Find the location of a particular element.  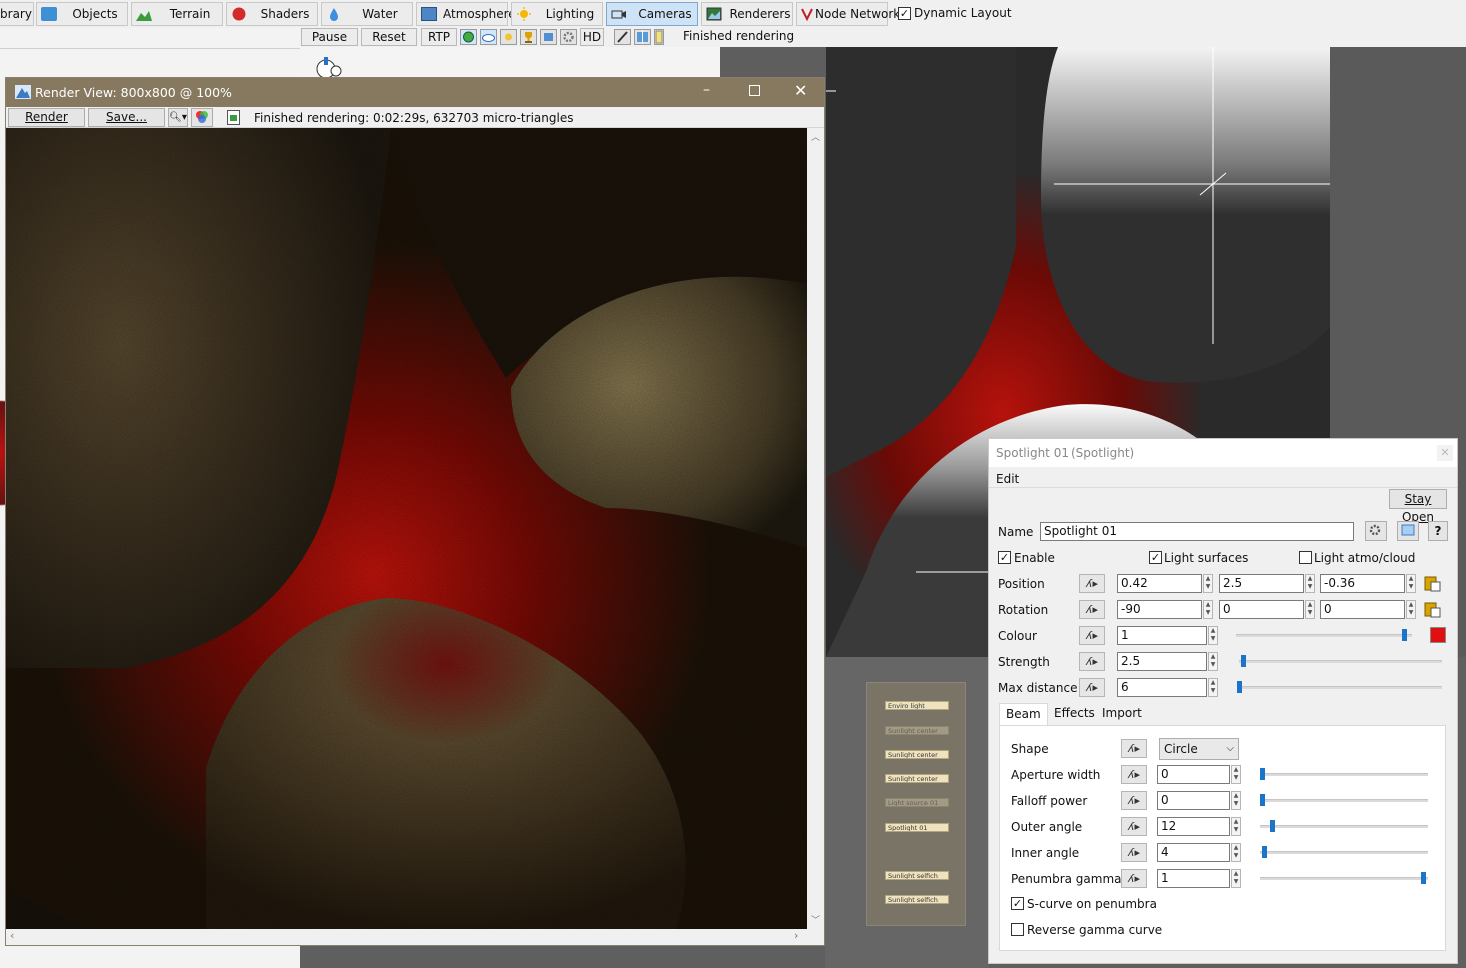

gear-icon is located at coordinates (1376, 531).